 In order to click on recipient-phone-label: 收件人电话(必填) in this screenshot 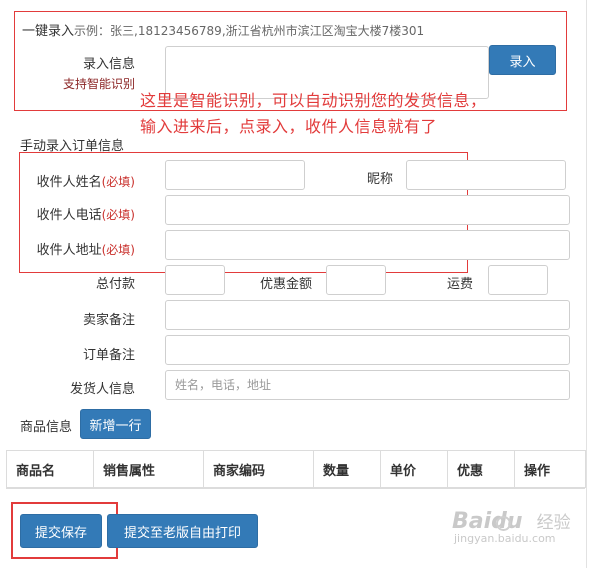, I will do `click(85, 215)`.